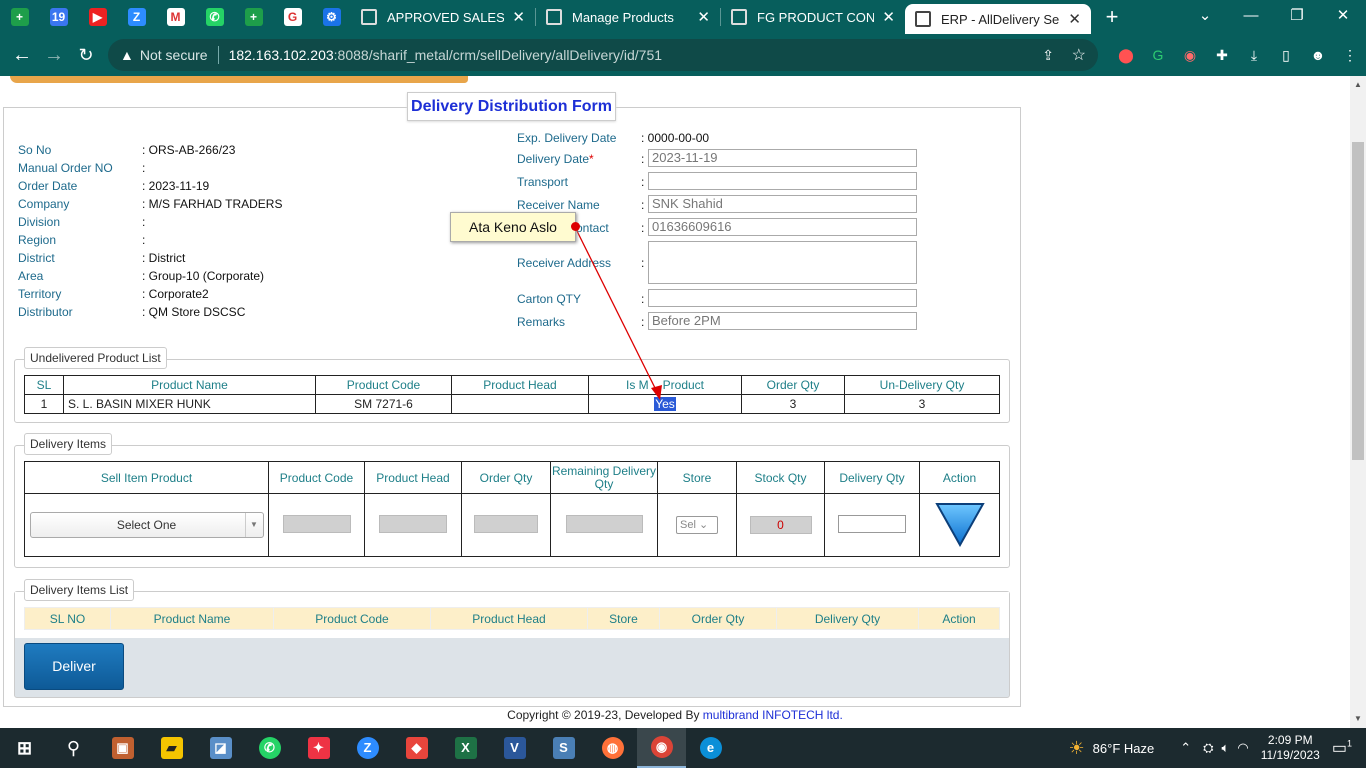  I want to click on restore-icon: ❐, so click(1297, 17).